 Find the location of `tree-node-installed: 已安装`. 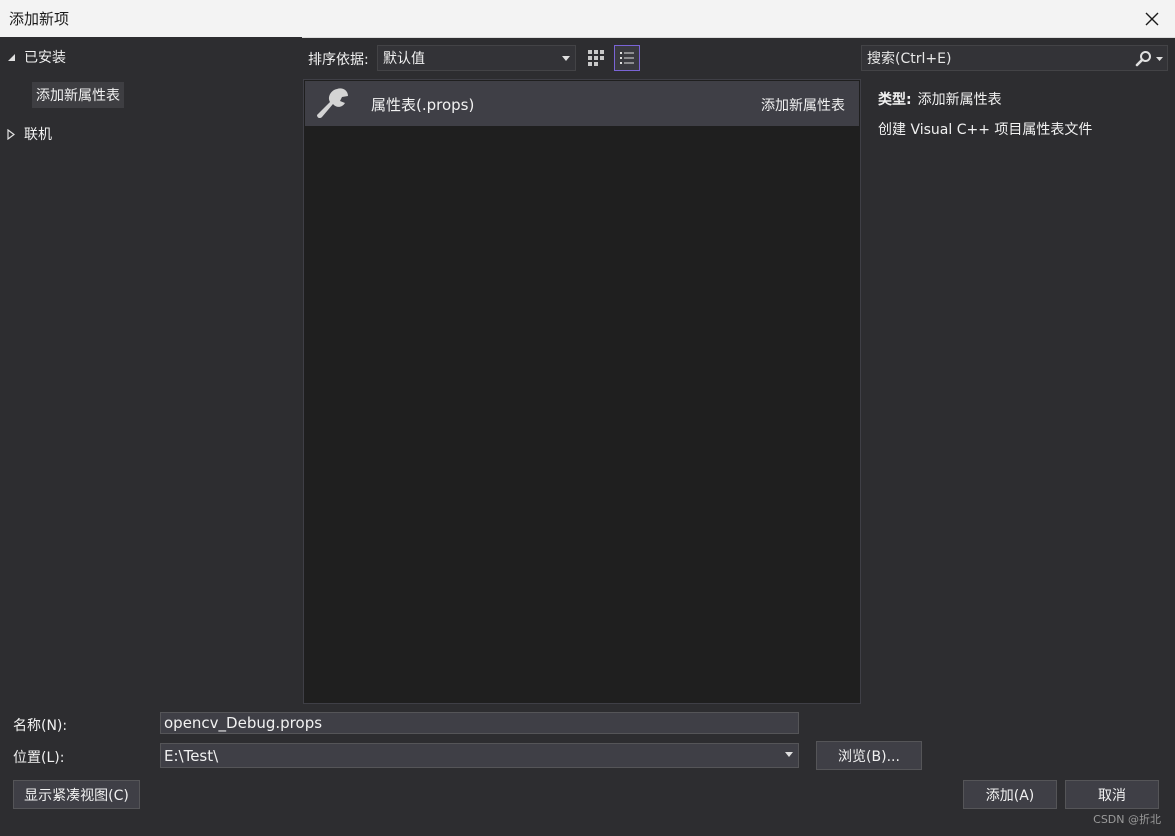

tree-node-installed: 已安装 is located at coordinates (35, 57).